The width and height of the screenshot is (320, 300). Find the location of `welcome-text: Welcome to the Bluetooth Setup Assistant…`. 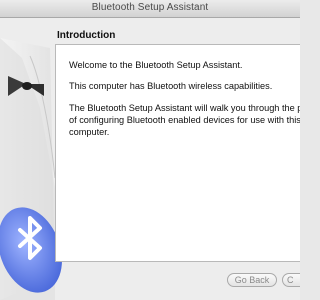

welcome-text: Welcome to the Bluetooth Setup Assistant… is located at coordinates (156, 65).